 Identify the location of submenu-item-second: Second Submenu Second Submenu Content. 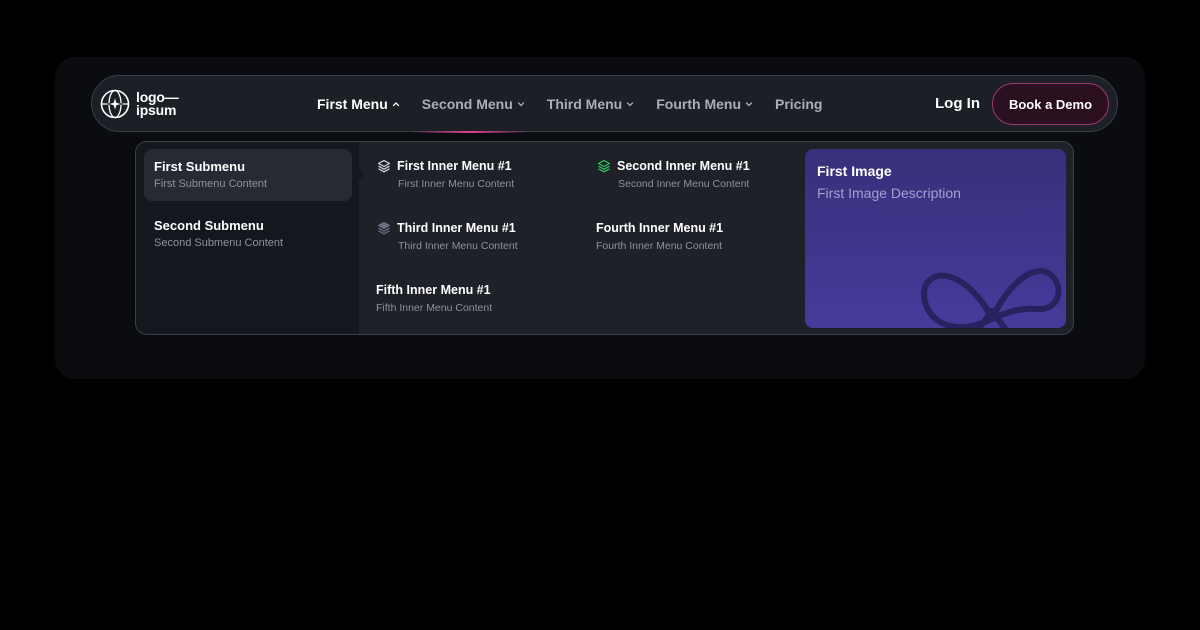
(248, 234).